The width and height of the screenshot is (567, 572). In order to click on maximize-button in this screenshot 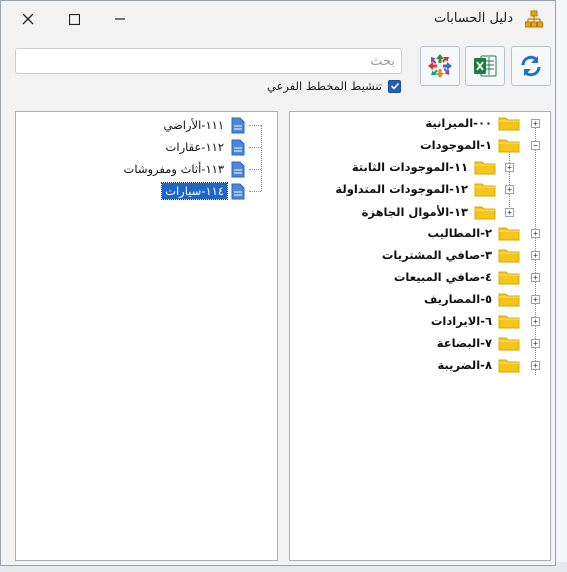, I will do `click(74, 19)`.